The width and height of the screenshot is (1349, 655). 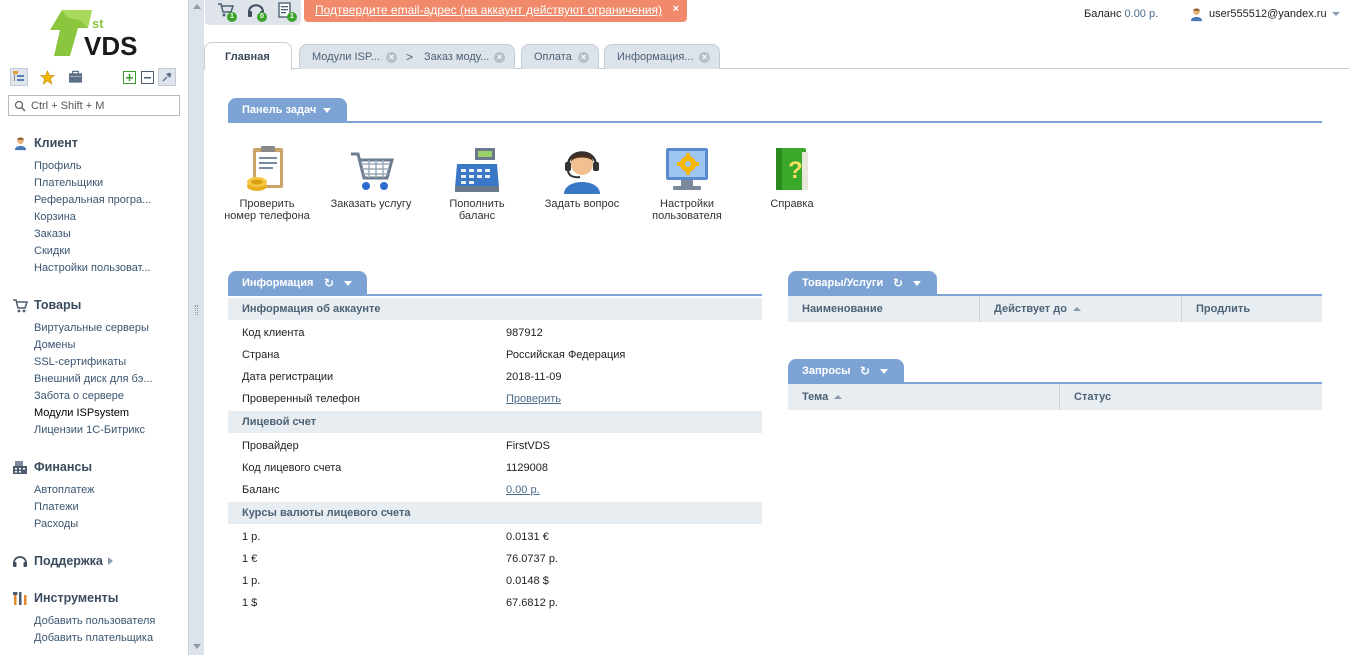 I want to click on column-name: Наименование, so click(x=884, y=309).